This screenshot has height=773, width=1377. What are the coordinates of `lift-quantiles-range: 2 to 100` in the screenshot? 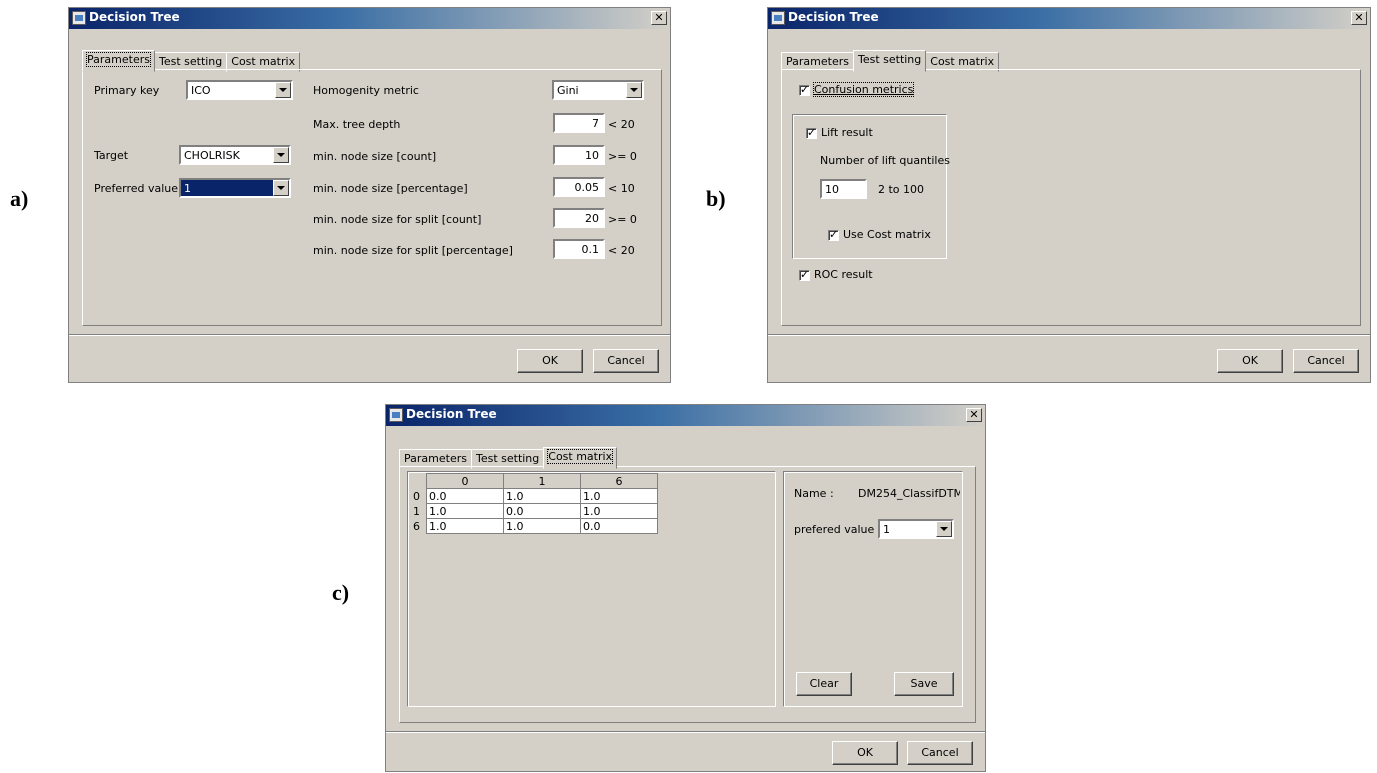 It's located at (901, 189).